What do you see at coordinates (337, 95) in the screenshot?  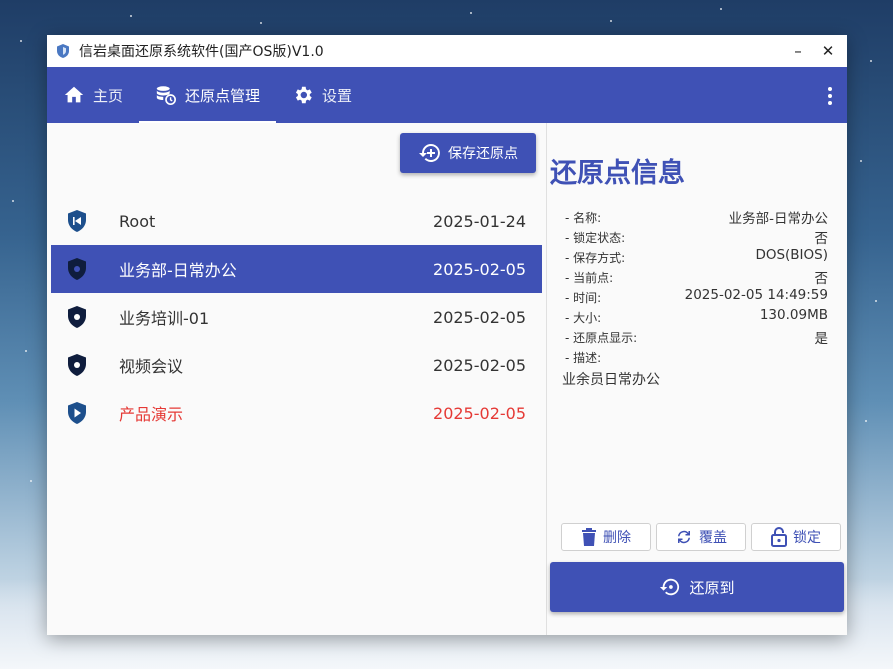 I see `tab-settings-label: 设置` at bounding box center [337, 95].